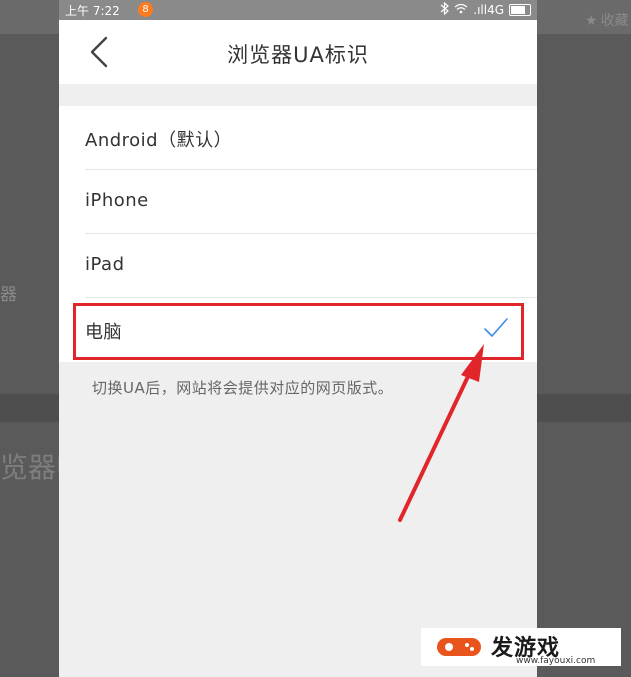 The height and width of the screenshot is (677, 631). Describe the element at coordinates (521, 647) in the screenshot. I see `site-watermark: 发游戏 www.fayouxi.com` at that location.